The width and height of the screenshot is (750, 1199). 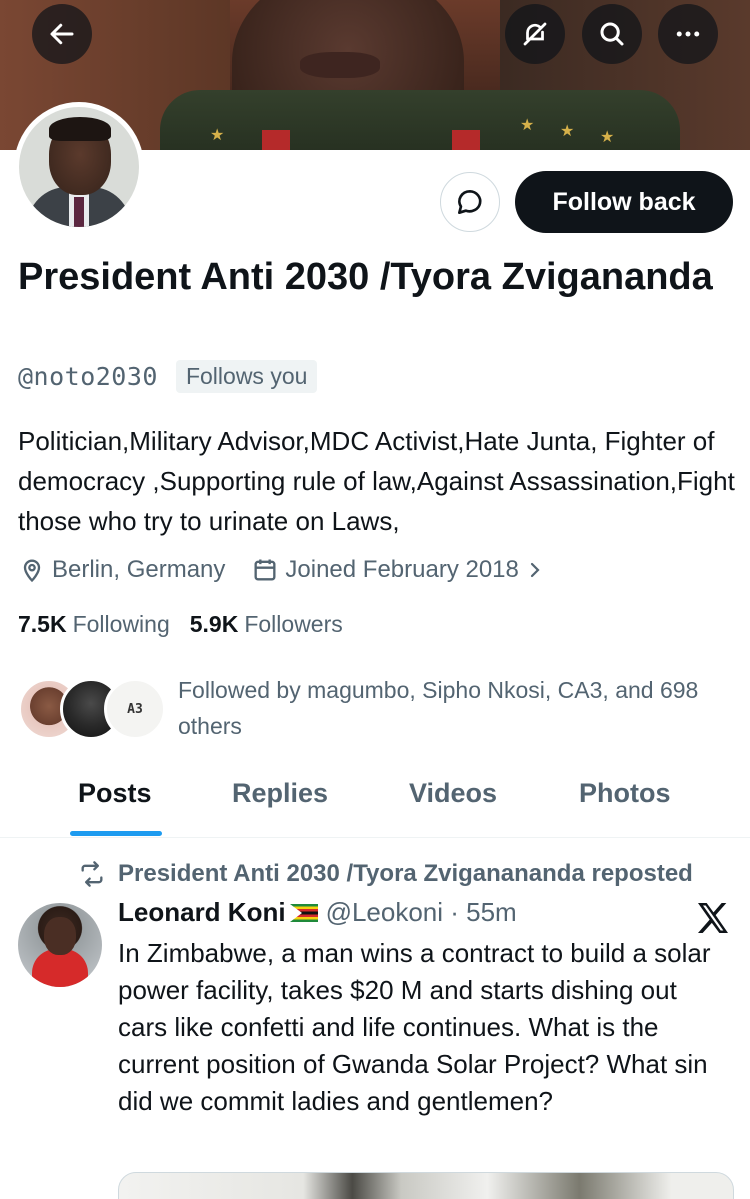 I want to click on repost-icon, so click(x=92, y=874).